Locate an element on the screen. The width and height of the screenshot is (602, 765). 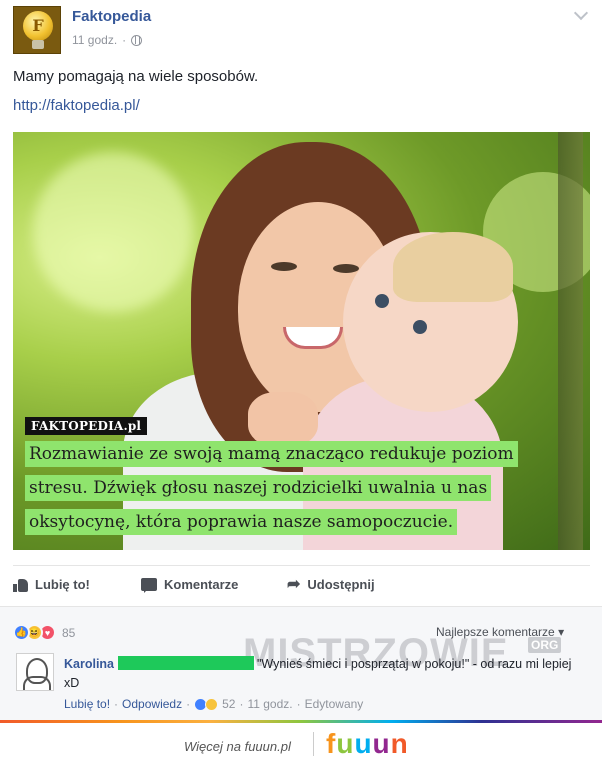
haha-reaction-icon is located at coordinates (212, 704).